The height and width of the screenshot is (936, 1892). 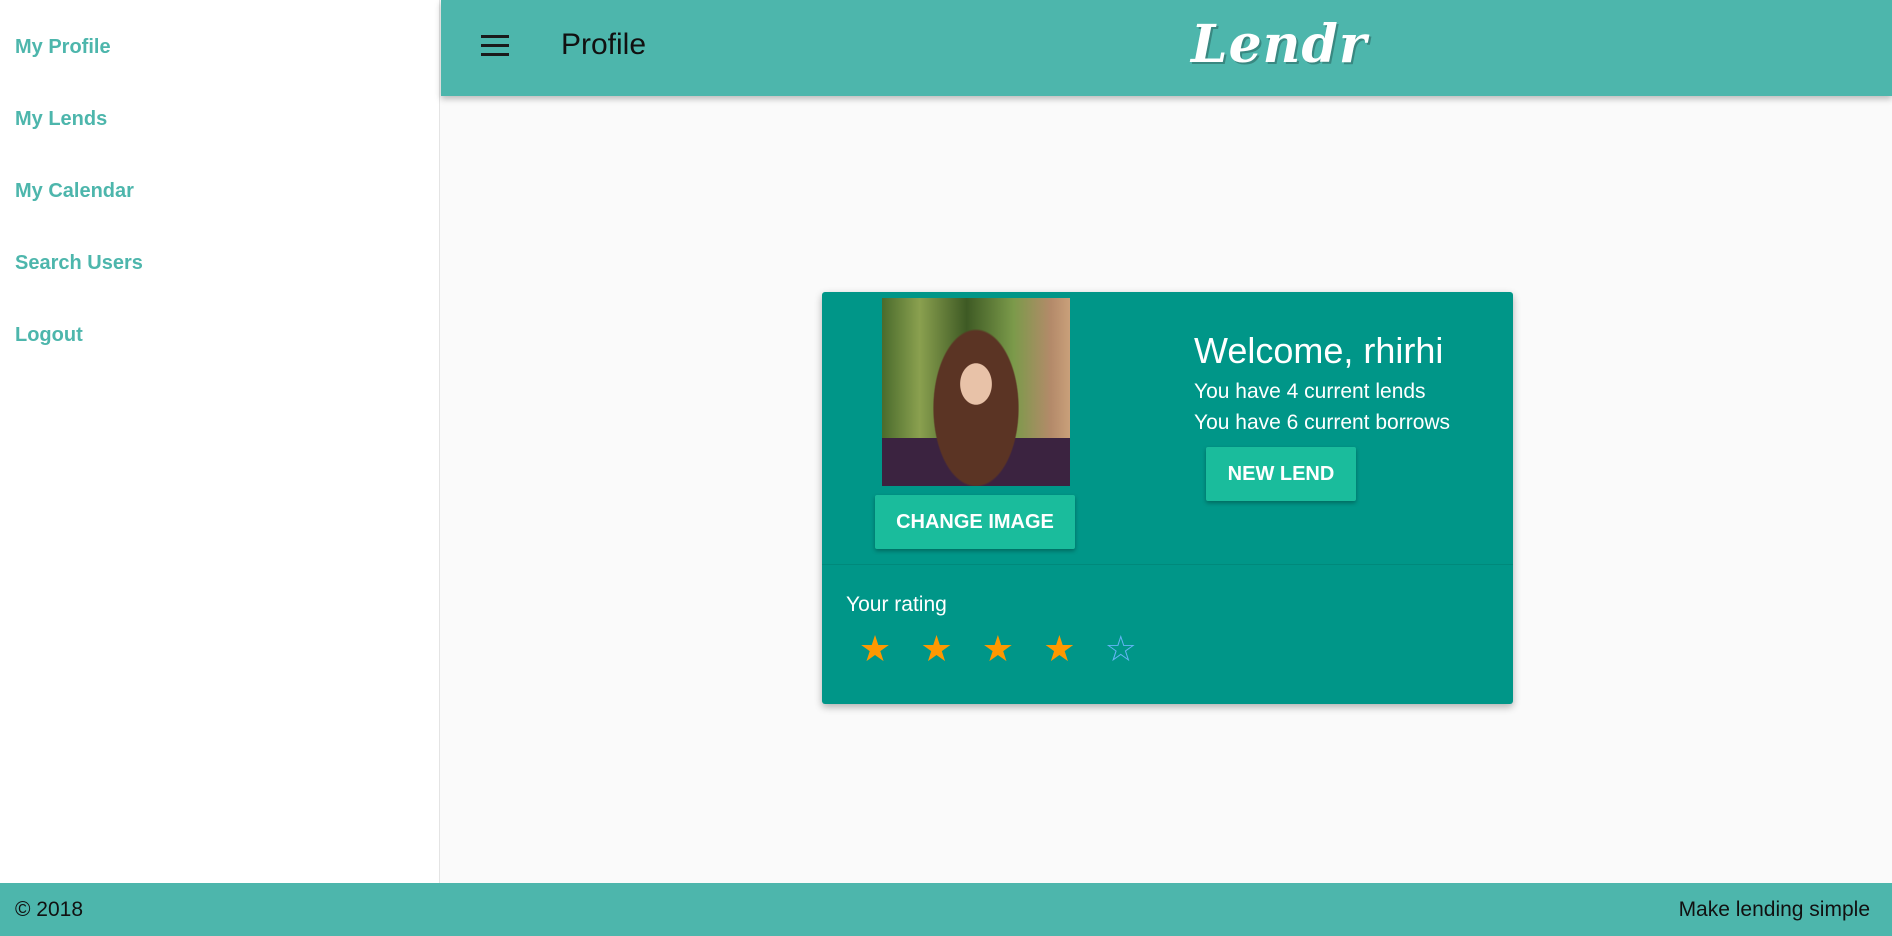 What do you see at coordinates (1166, 48) in the screenshot?
I see `app-header: Profile Lendr` at bounding box center [1166, 48].